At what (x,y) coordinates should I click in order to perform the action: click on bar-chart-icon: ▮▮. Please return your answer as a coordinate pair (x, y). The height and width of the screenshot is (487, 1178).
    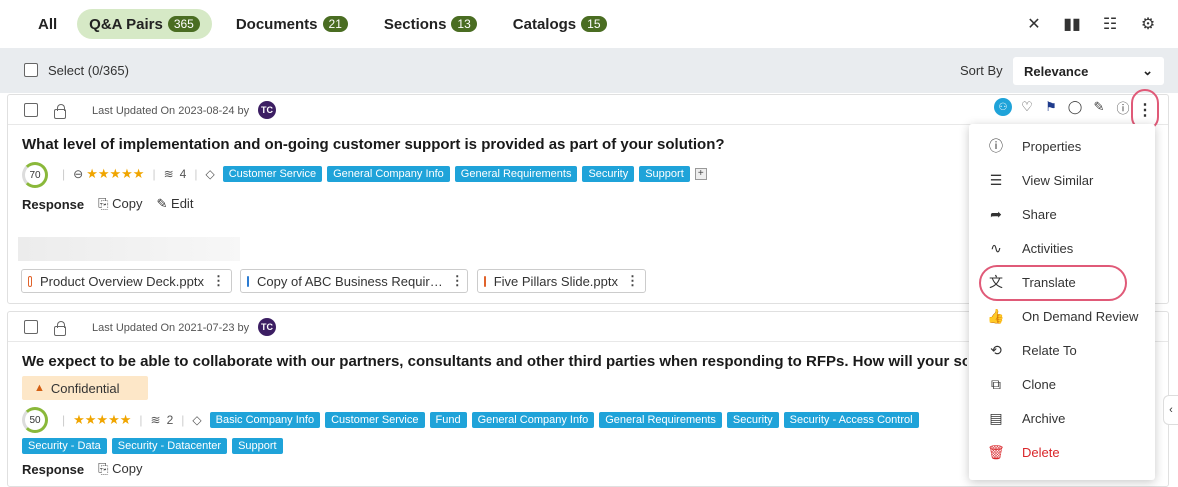
    Looking at the image, I should click on (1072, 24).